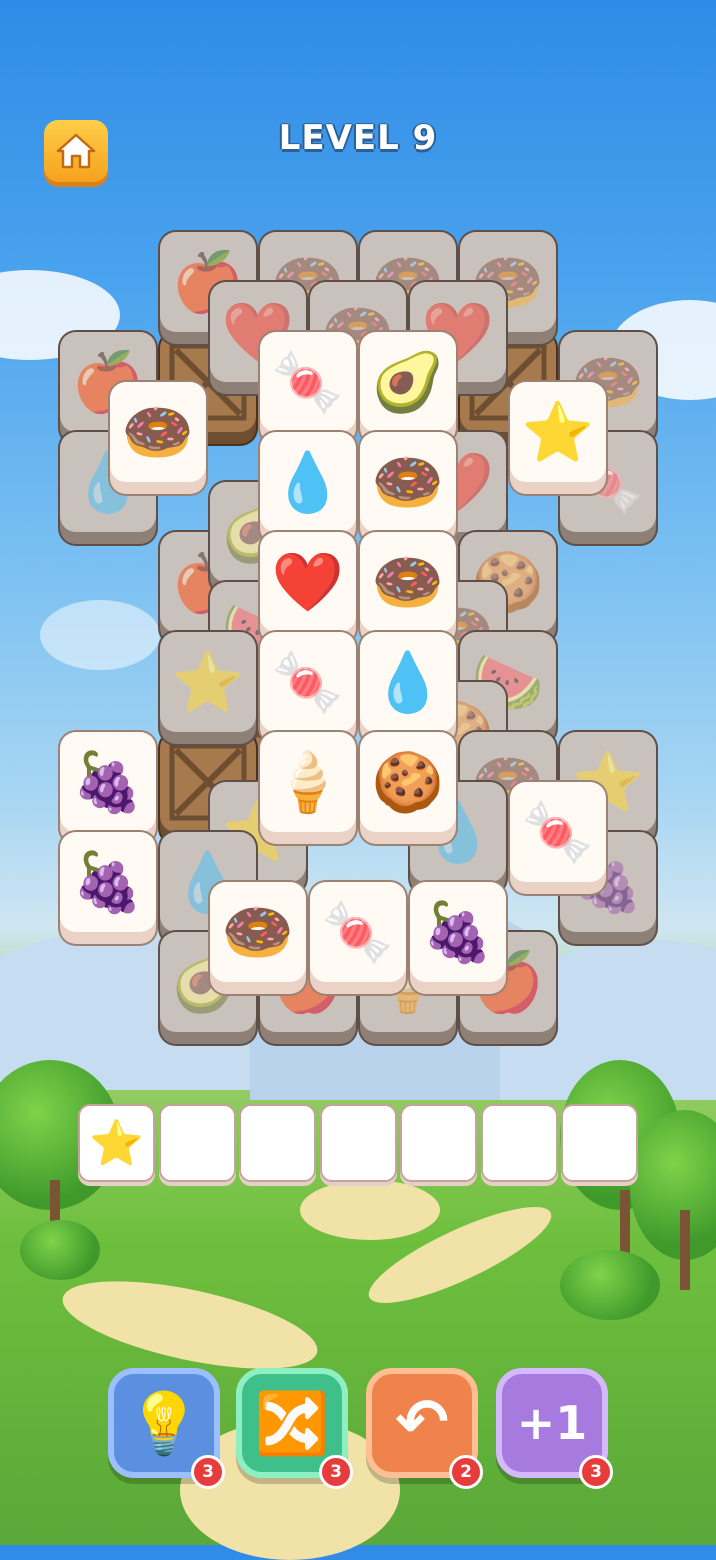 Image resolution: width=716 pixels, height=1560 pixels. What do you see at coordinates (358, 138) in the screenshot?
I see `level-title: LEVEL 9` at bounding box center [358, 138].